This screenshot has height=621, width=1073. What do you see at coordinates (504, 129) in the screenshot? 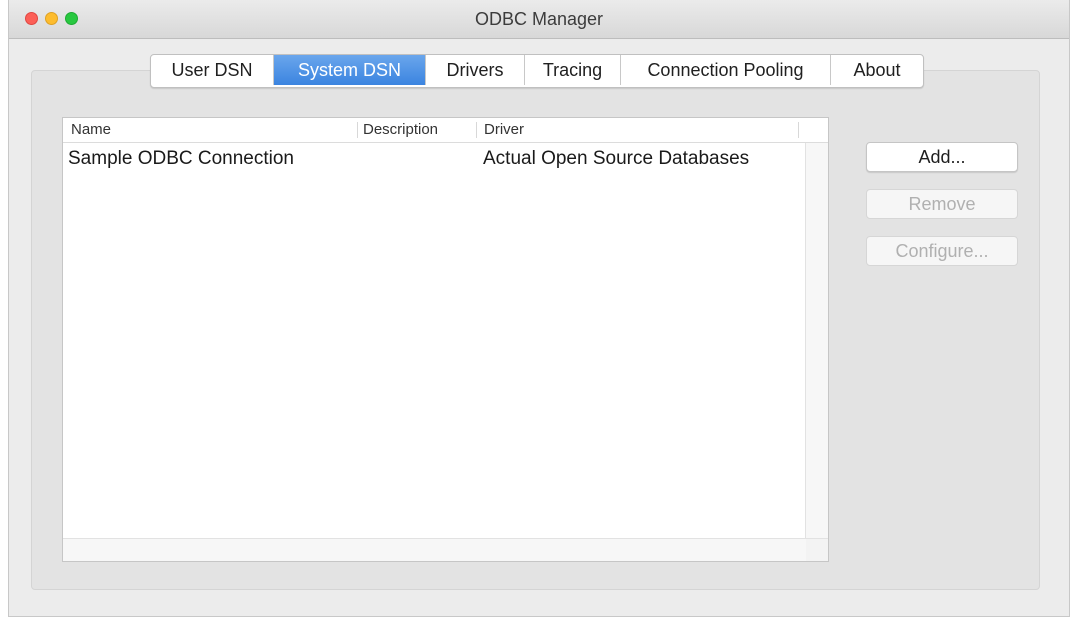
I see `column-header-driver: Driver` at bounding box center [504, 129].